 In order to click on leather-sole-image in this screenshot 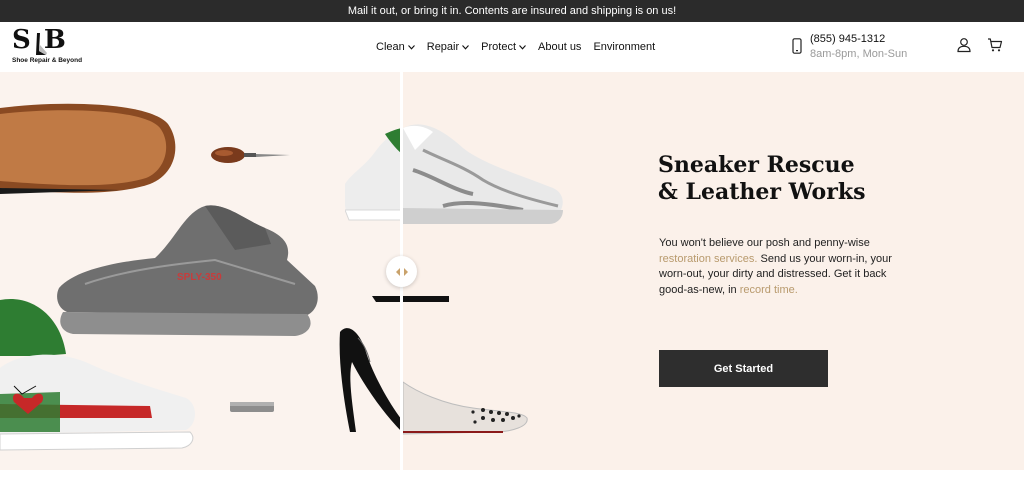, I will do `click(88, 148)`.